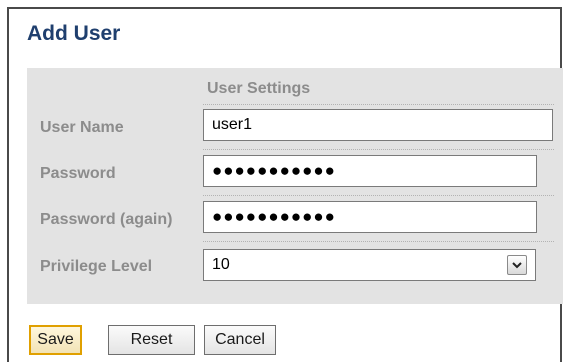 This screenshot has height=362, width=569. Describe the element at coordinates (370, 171) in the screenshot. I see `password-input: ●●●●●●●●●●●` at that location.